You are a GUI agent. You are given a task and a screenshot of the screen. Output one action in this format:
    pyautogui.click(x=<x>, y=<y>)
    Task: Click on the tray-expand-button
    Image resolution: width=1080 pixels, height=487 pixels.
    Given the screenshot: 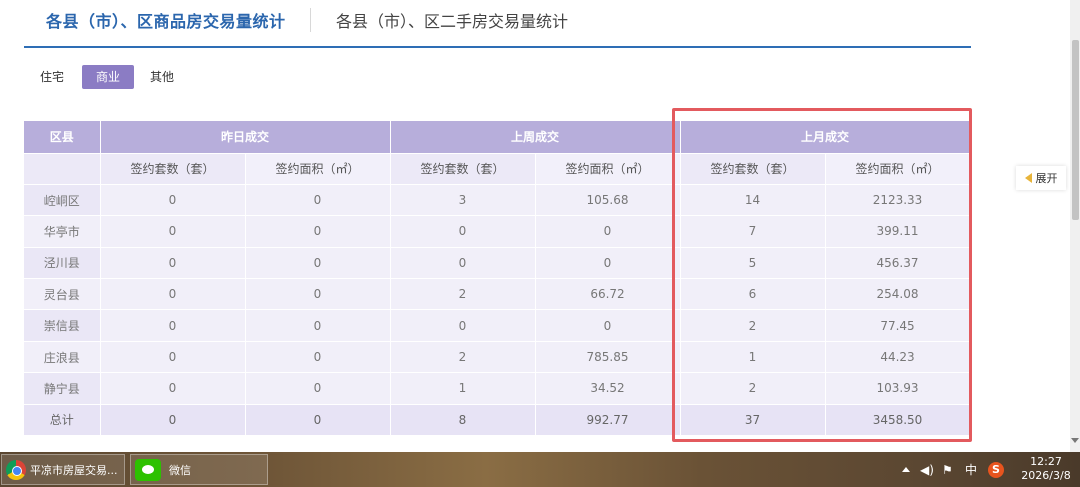 What is the action you would take?
    pyautogui.click(x=906, y=469)
    